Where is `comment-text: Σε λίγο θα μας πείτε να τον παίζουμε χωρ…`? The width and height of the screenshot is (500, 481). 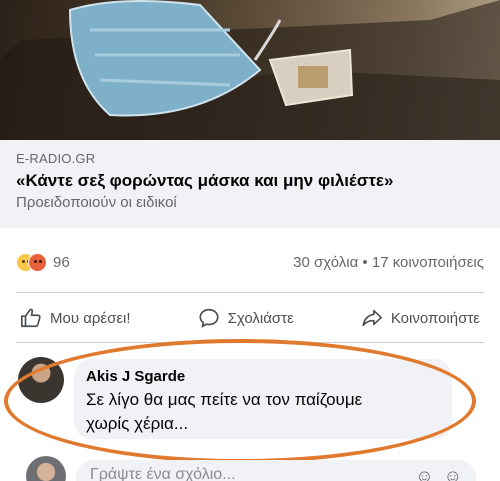
comment-text: Σε λίγο θα μας πείτε να τον παίζουμε χωρ… is located at coordinates (263, 412).